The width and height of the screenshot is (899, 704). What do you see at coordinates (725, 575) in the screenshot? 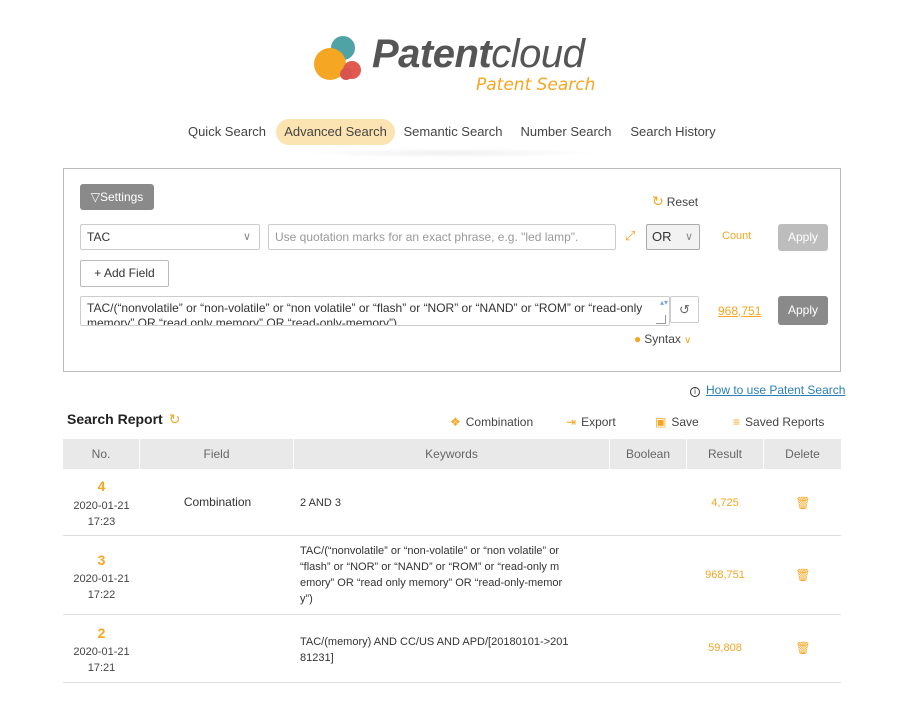
I see `row-result: 968,751` at bounding box center [725, 575].